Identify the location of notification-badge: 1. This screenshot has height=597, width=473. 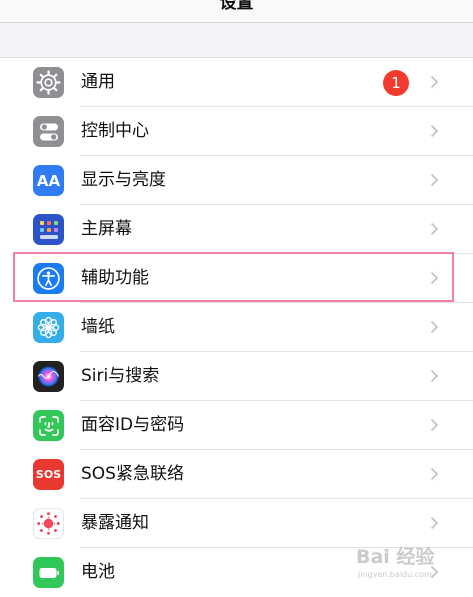
(396, 83).